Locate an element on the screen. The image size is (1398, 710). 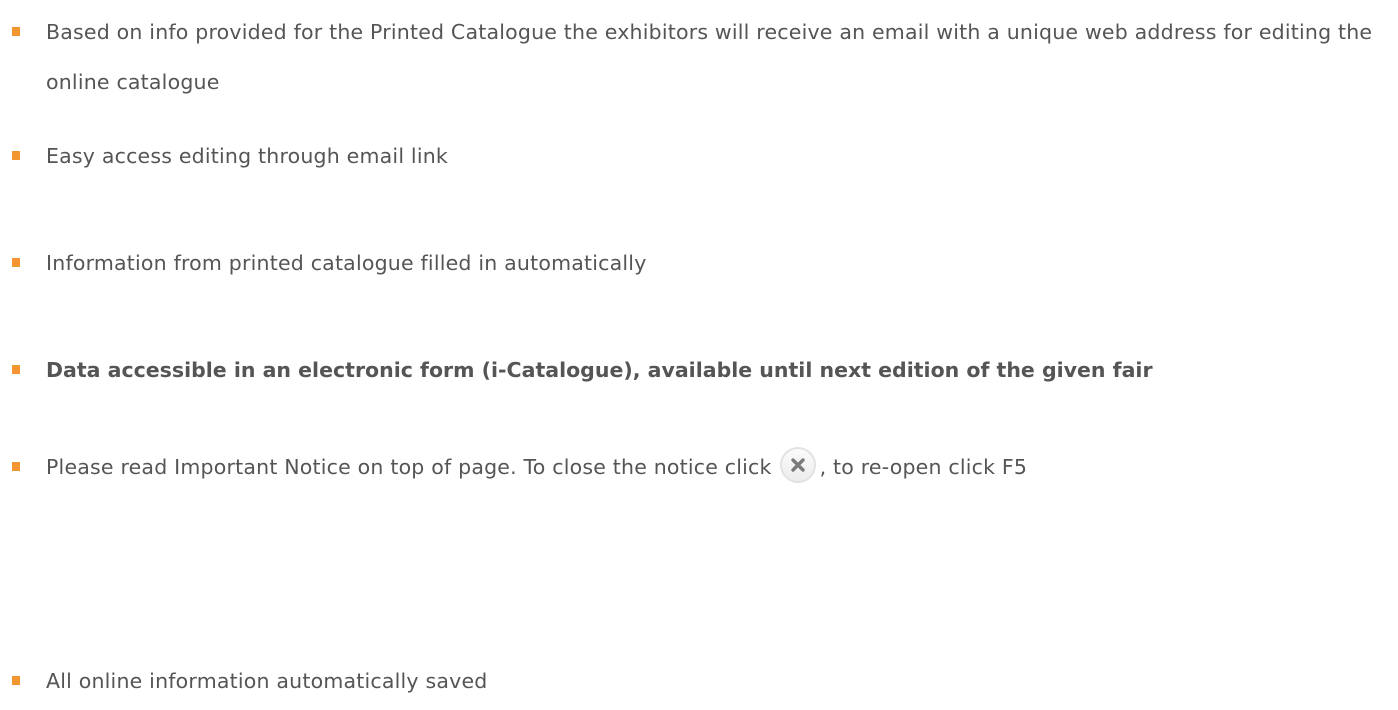
list-item: Easy access editing through email link is located at coordinates (702, 156).